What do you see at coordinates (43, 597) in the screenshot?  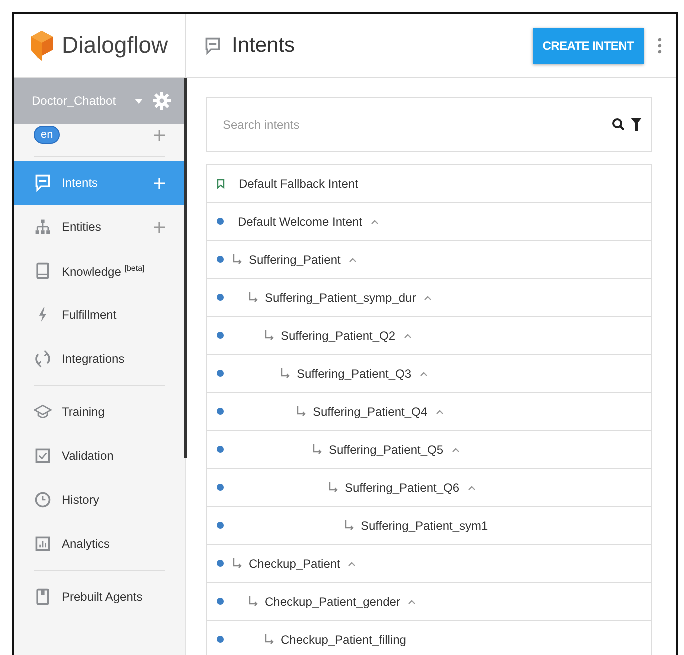 I see `bookmark-book-icon` at bounding box center [43, 597].